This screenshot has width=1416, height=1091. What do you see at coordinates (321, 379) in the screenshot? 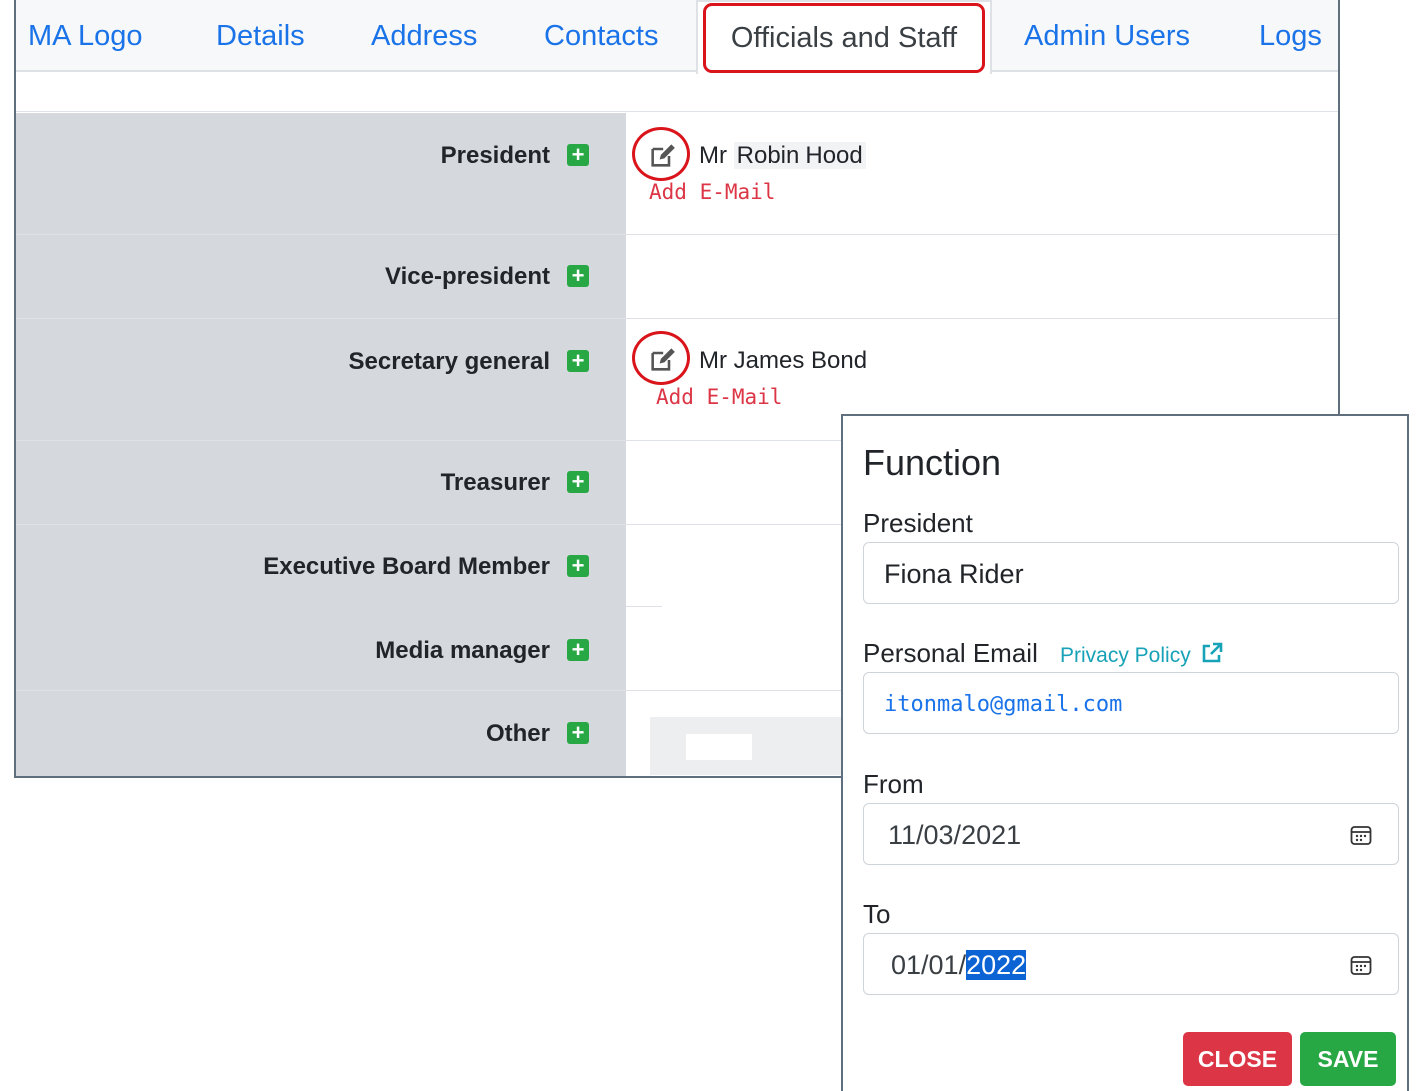
I see `function-label-cell: Secretary general +` at bounding box center [321, 379].